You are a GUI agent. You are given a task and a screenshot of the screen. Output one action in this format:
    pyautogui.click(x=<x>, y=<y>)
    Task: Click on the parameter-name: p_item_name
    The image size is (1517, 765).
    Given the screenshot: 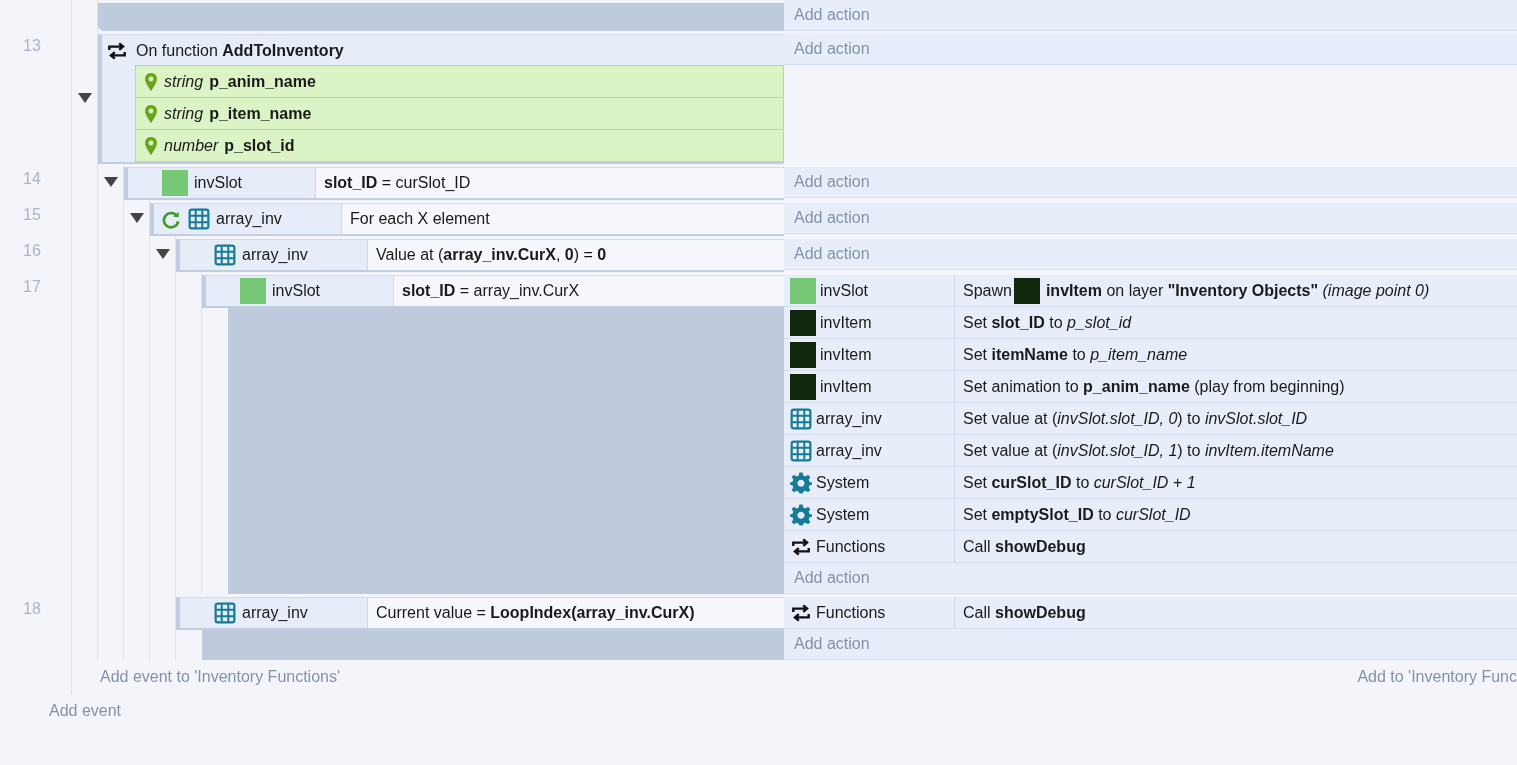 What is the action you would take?
    pyautogui.click(x=260, y=113)
    